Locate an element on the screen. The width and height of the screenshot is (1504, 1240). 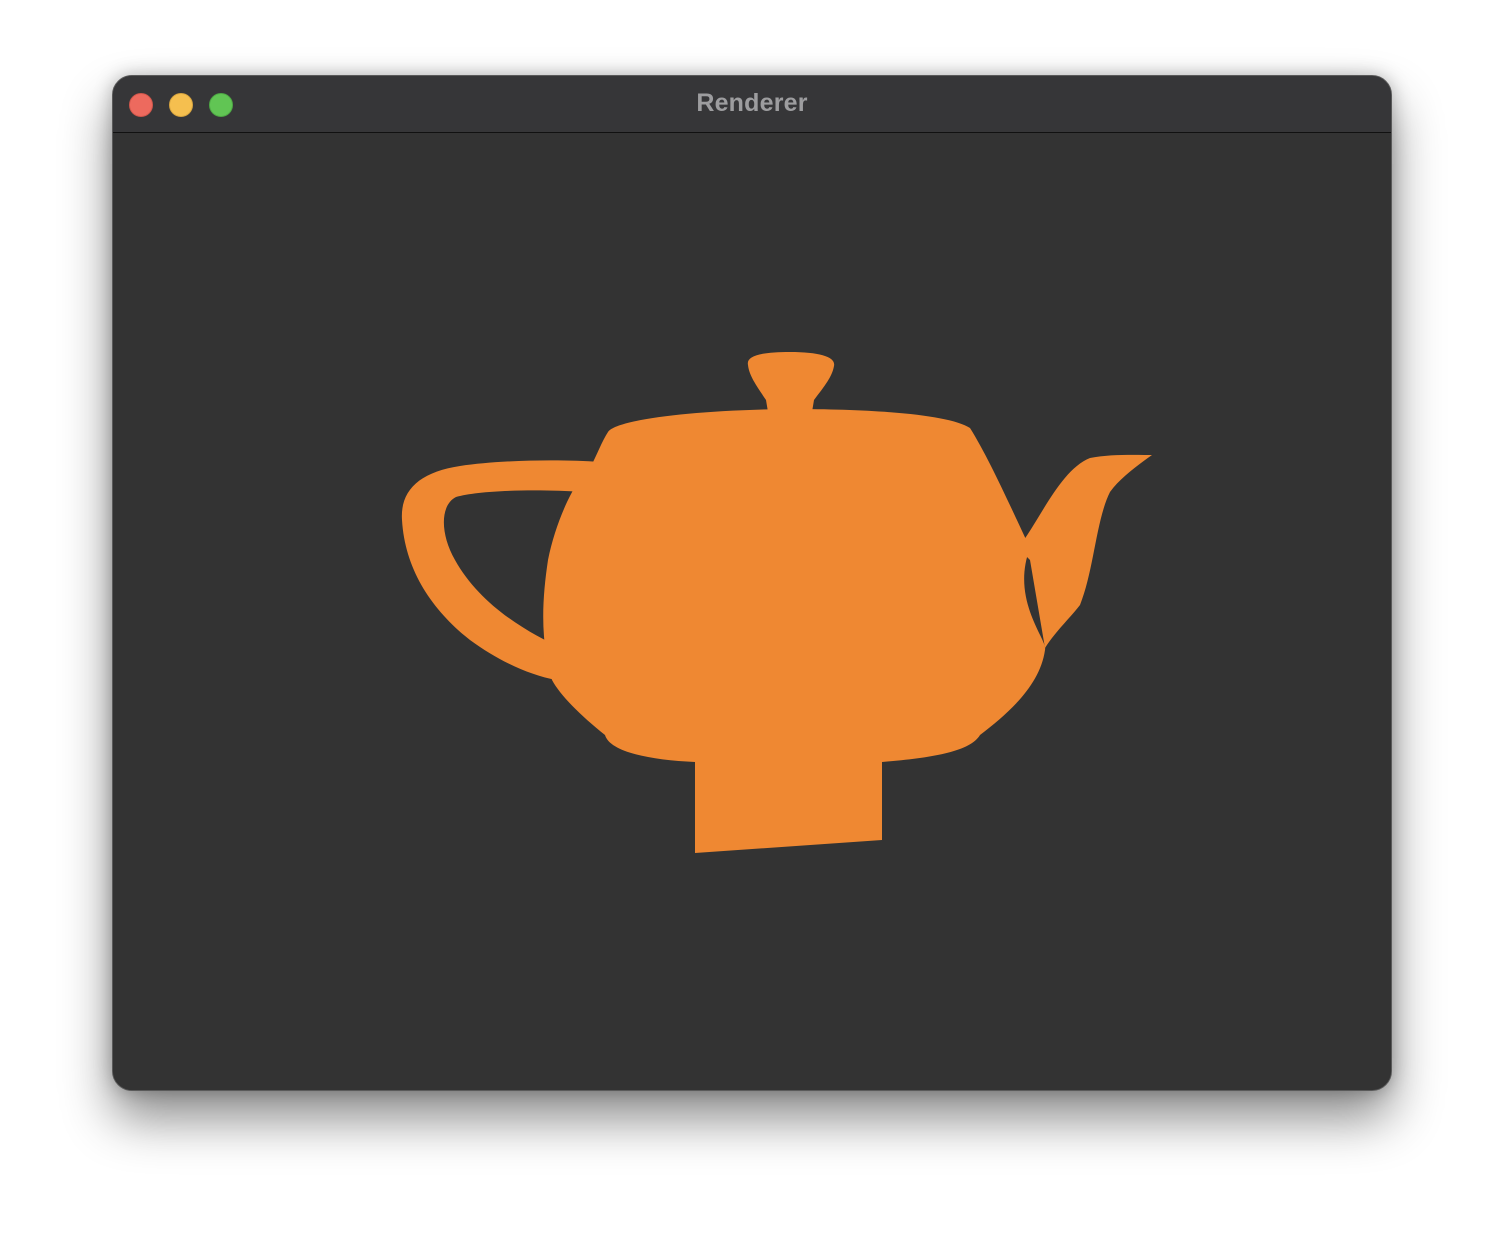
window-title: Renderer is located at coordinates (752, 103).